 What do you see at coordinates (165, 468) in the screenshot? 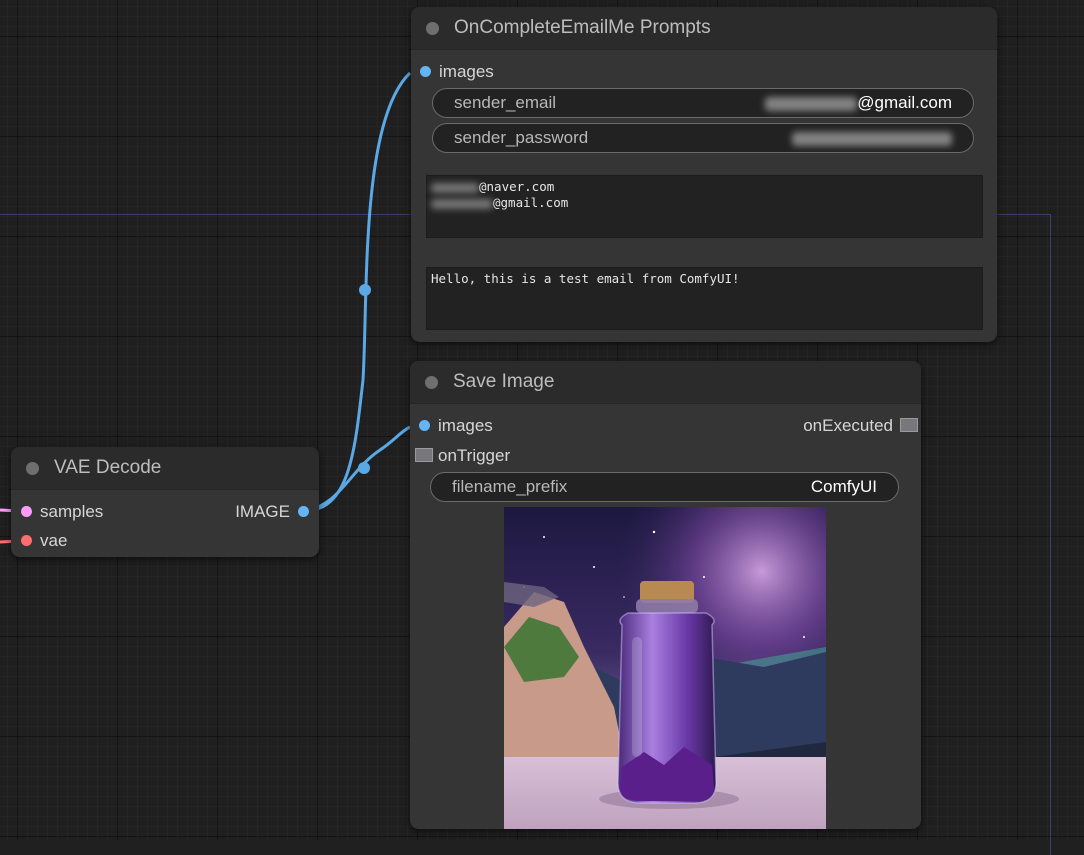
I see `vae-decode-title-bar: VAE Decode` at bounding box center [165, 468].